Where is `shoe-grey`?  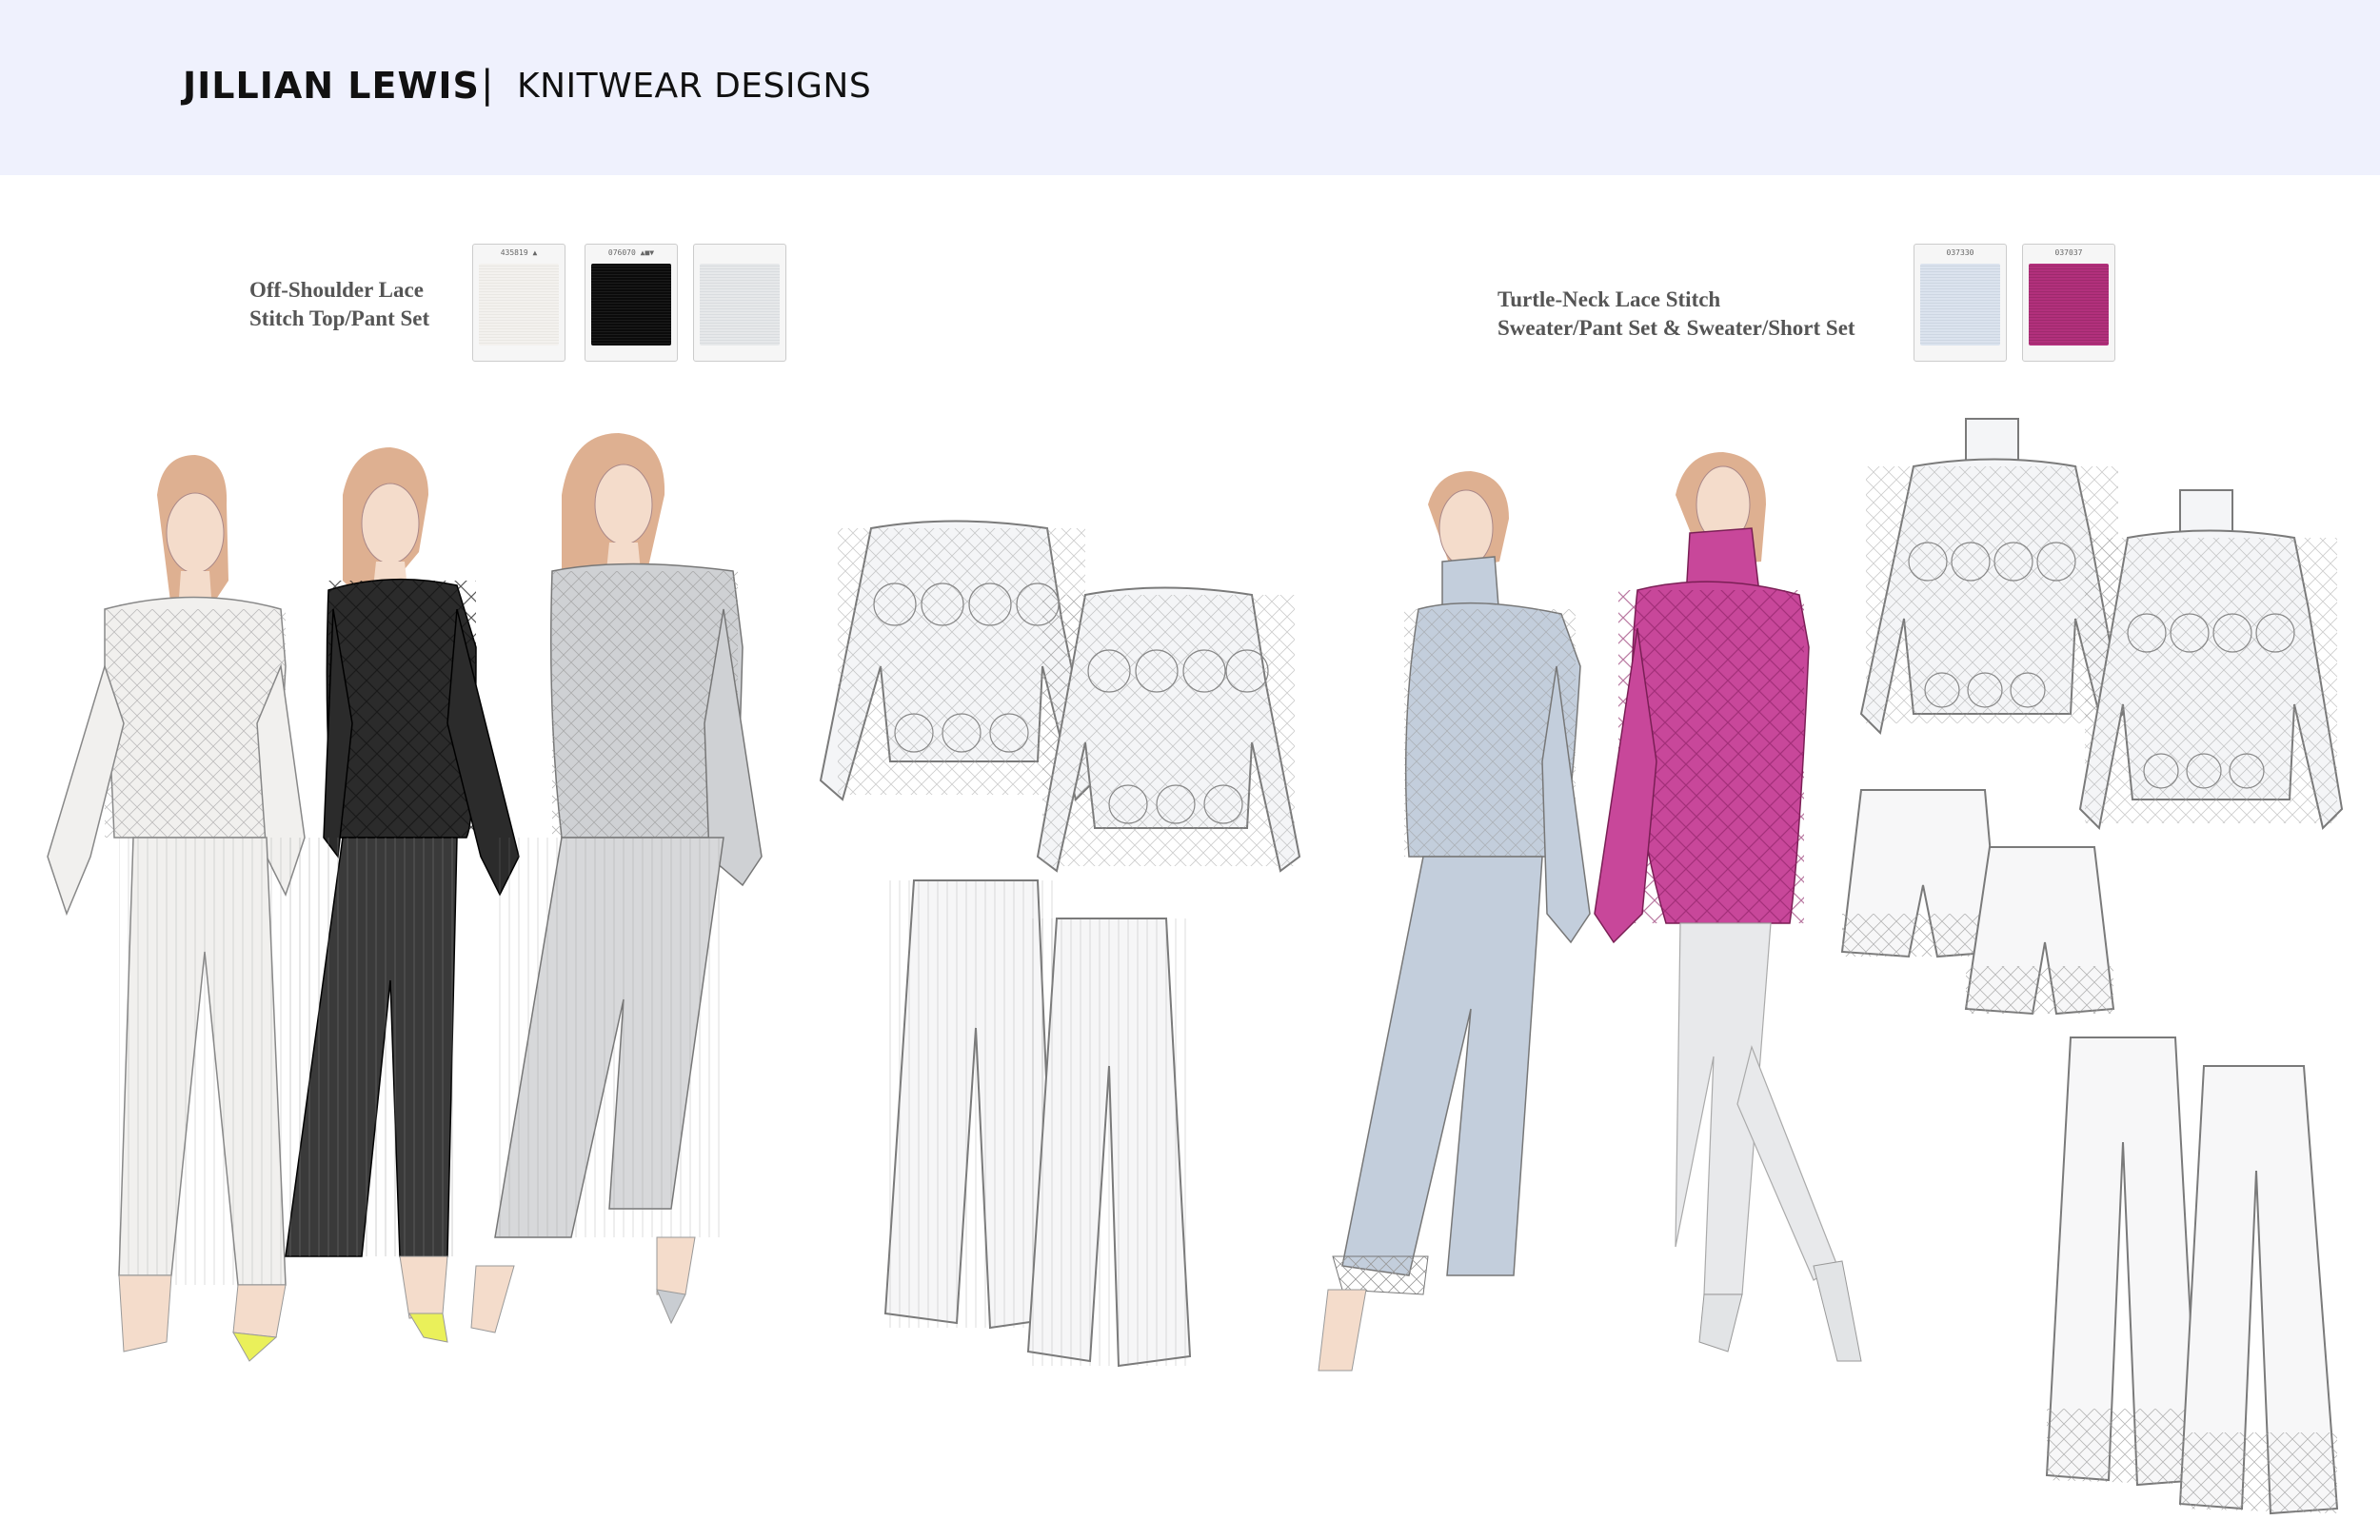 shoe-grey is located at coordinates (671, 1307).